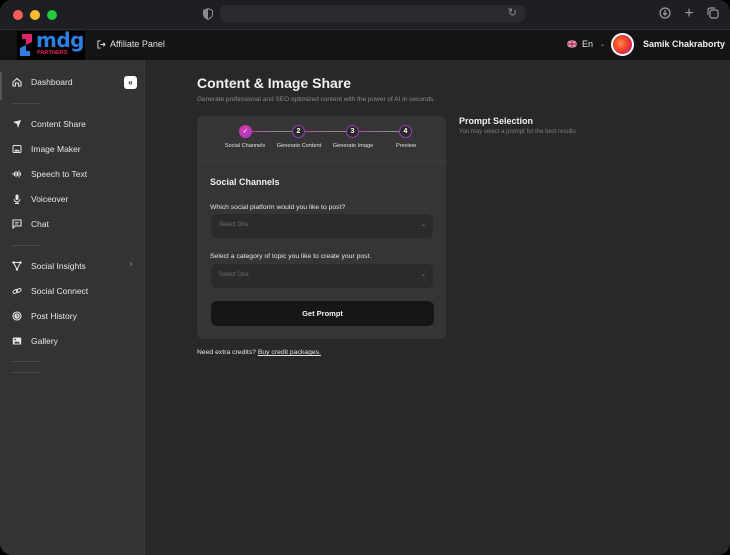 The height and width of the screenshot is (555, 730). Describe the element at coordinates (35, 15) in the screenshot. I see `minimize-window-button` at that location.